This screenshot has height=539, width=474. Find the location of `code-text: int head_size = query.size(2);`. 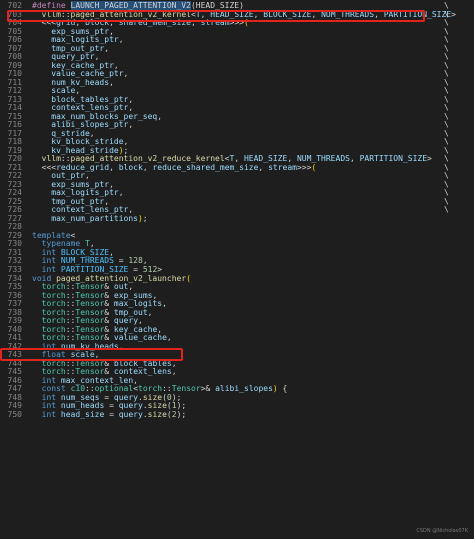

code-text: int head_size = query.size(2); is located at coordinates (109, 414).